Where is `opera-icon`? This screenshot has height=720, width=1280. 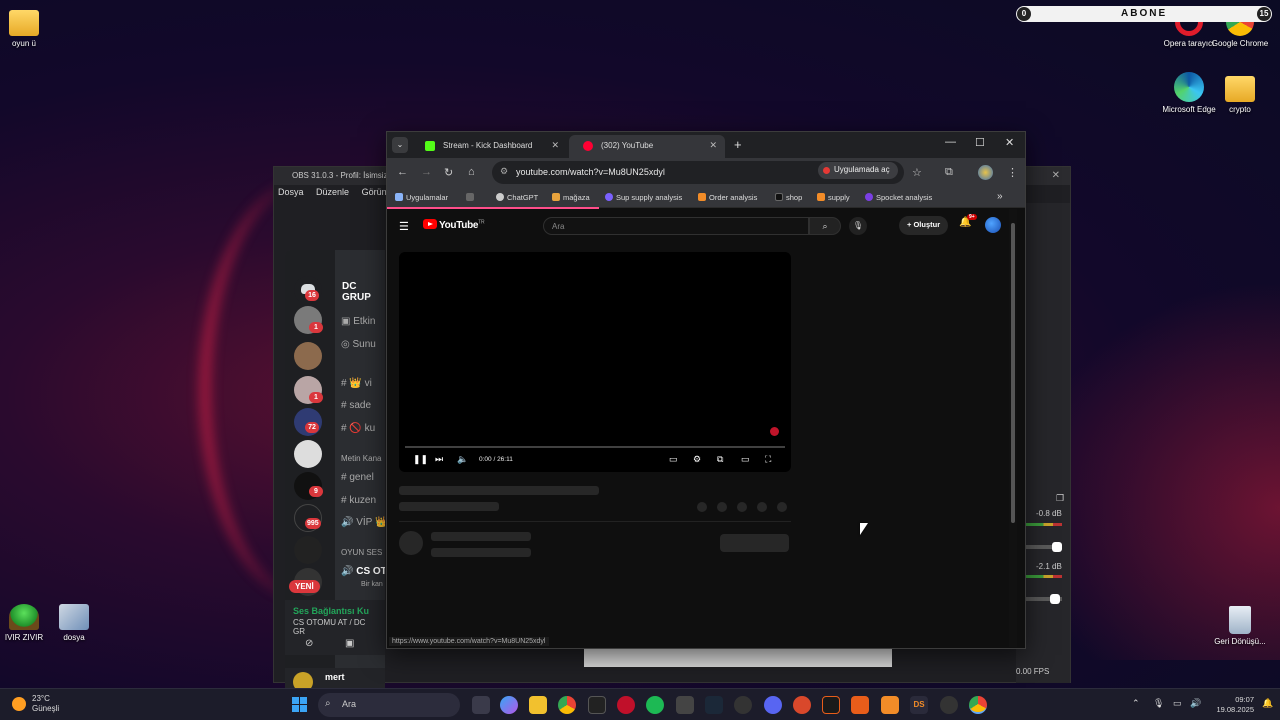
opera-icon is located at coordinates (626, 705).